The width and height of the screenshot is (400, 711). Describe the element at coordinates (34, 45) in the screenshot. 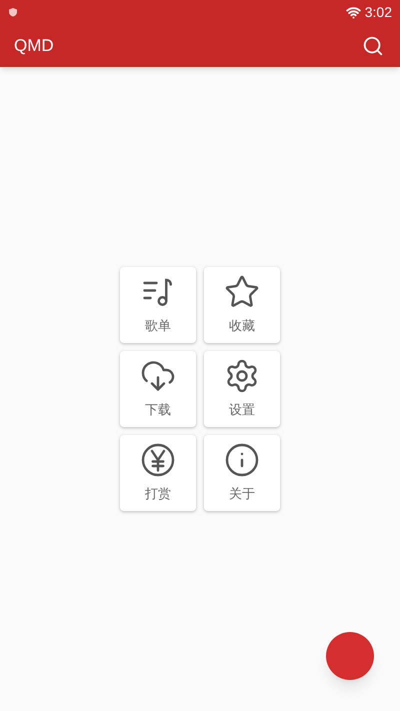

I see `app-title: QMD` at that location.